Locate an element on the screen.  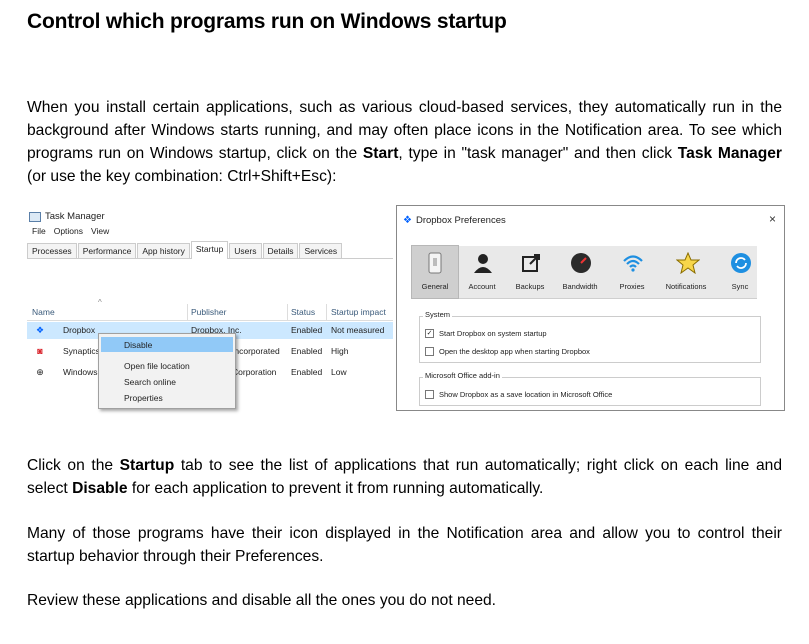
dropbox-title: Dropbox Preferences is located at coordinates (460, 220).